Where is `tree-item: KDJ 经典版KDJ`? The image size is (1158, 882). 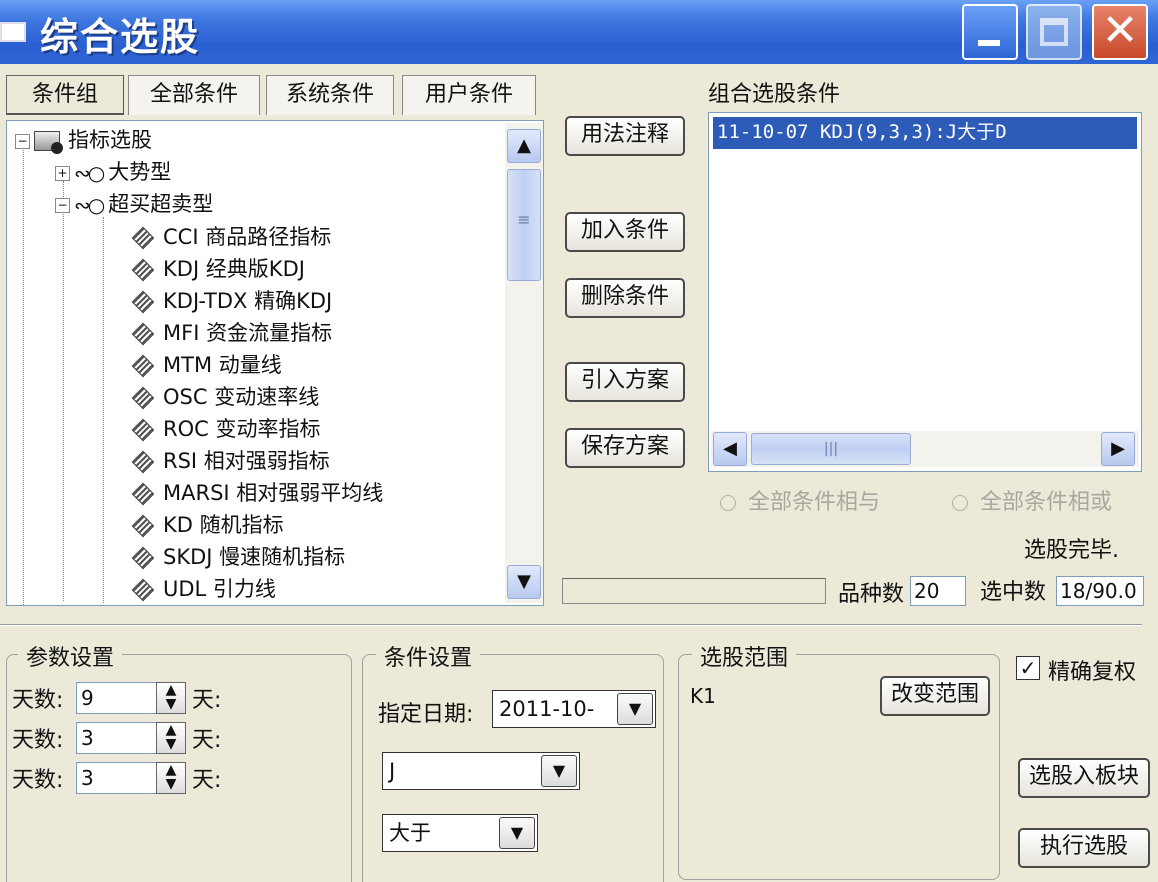
tree-item: KDJ 经典版KDJ is located at coordinates (218, 269).